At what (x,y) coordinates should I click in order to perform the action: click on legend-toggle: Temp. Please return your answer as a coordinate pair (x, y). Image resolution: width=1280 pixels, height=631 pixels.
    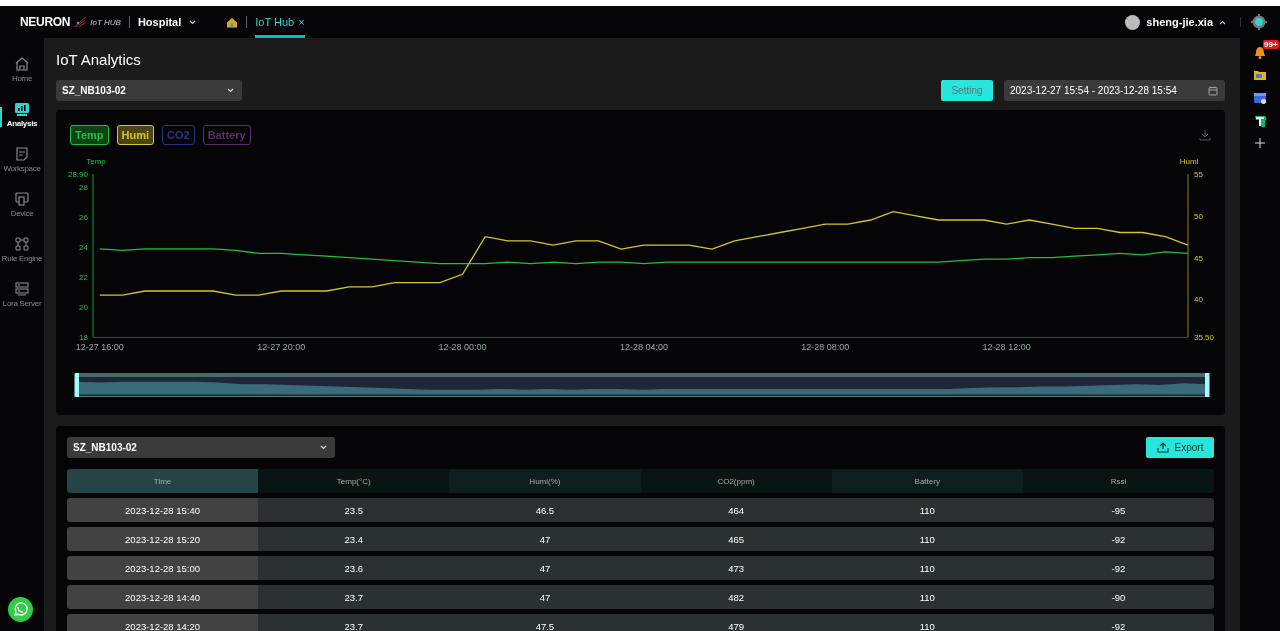
    Looking at the image, I should click on (89, 135).